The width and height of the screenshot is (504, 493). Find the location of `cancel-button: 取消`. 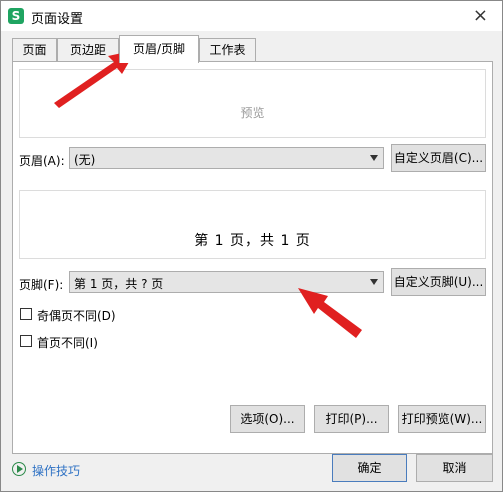

cancel-button: 取消 is located at coordinates (454, 468).